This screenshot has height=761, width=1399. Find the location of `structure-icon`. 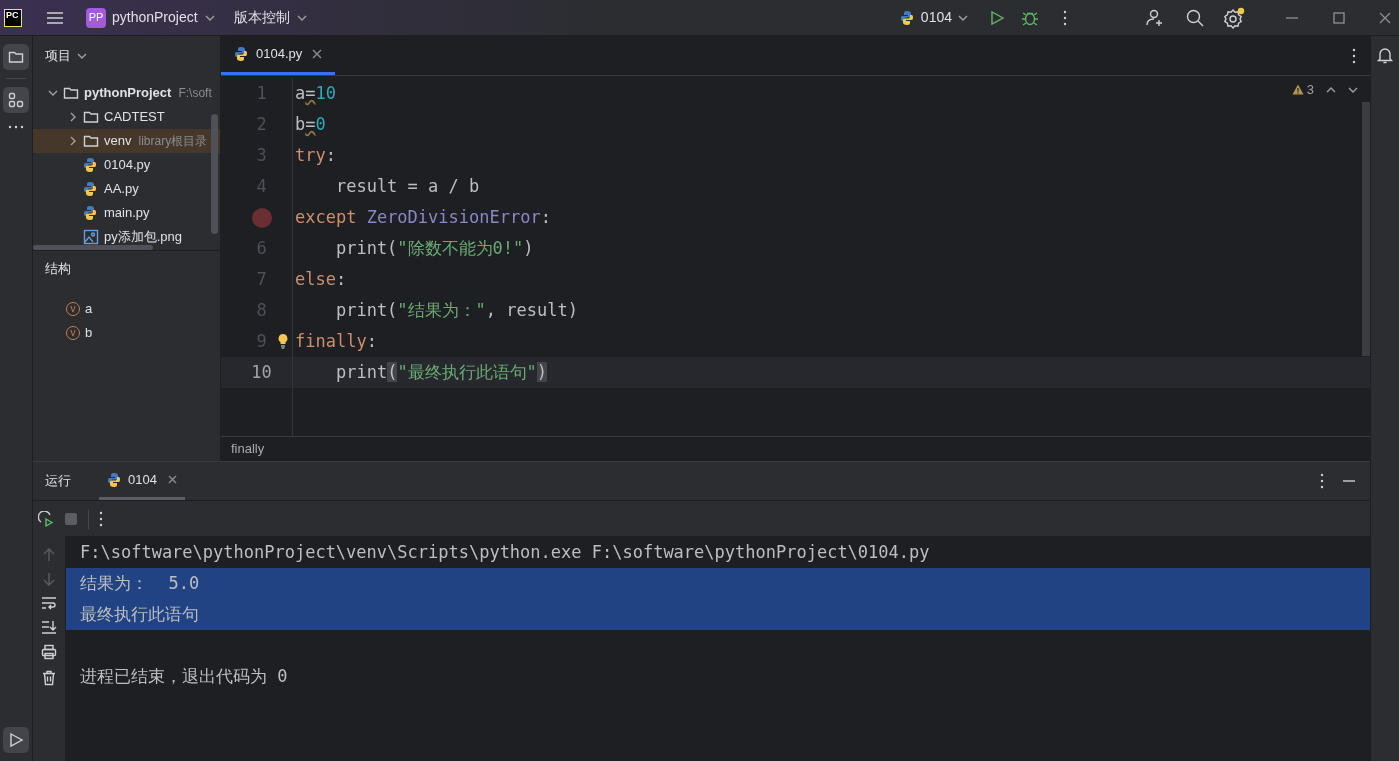

structure-icon is located at coordinates (16, 100).